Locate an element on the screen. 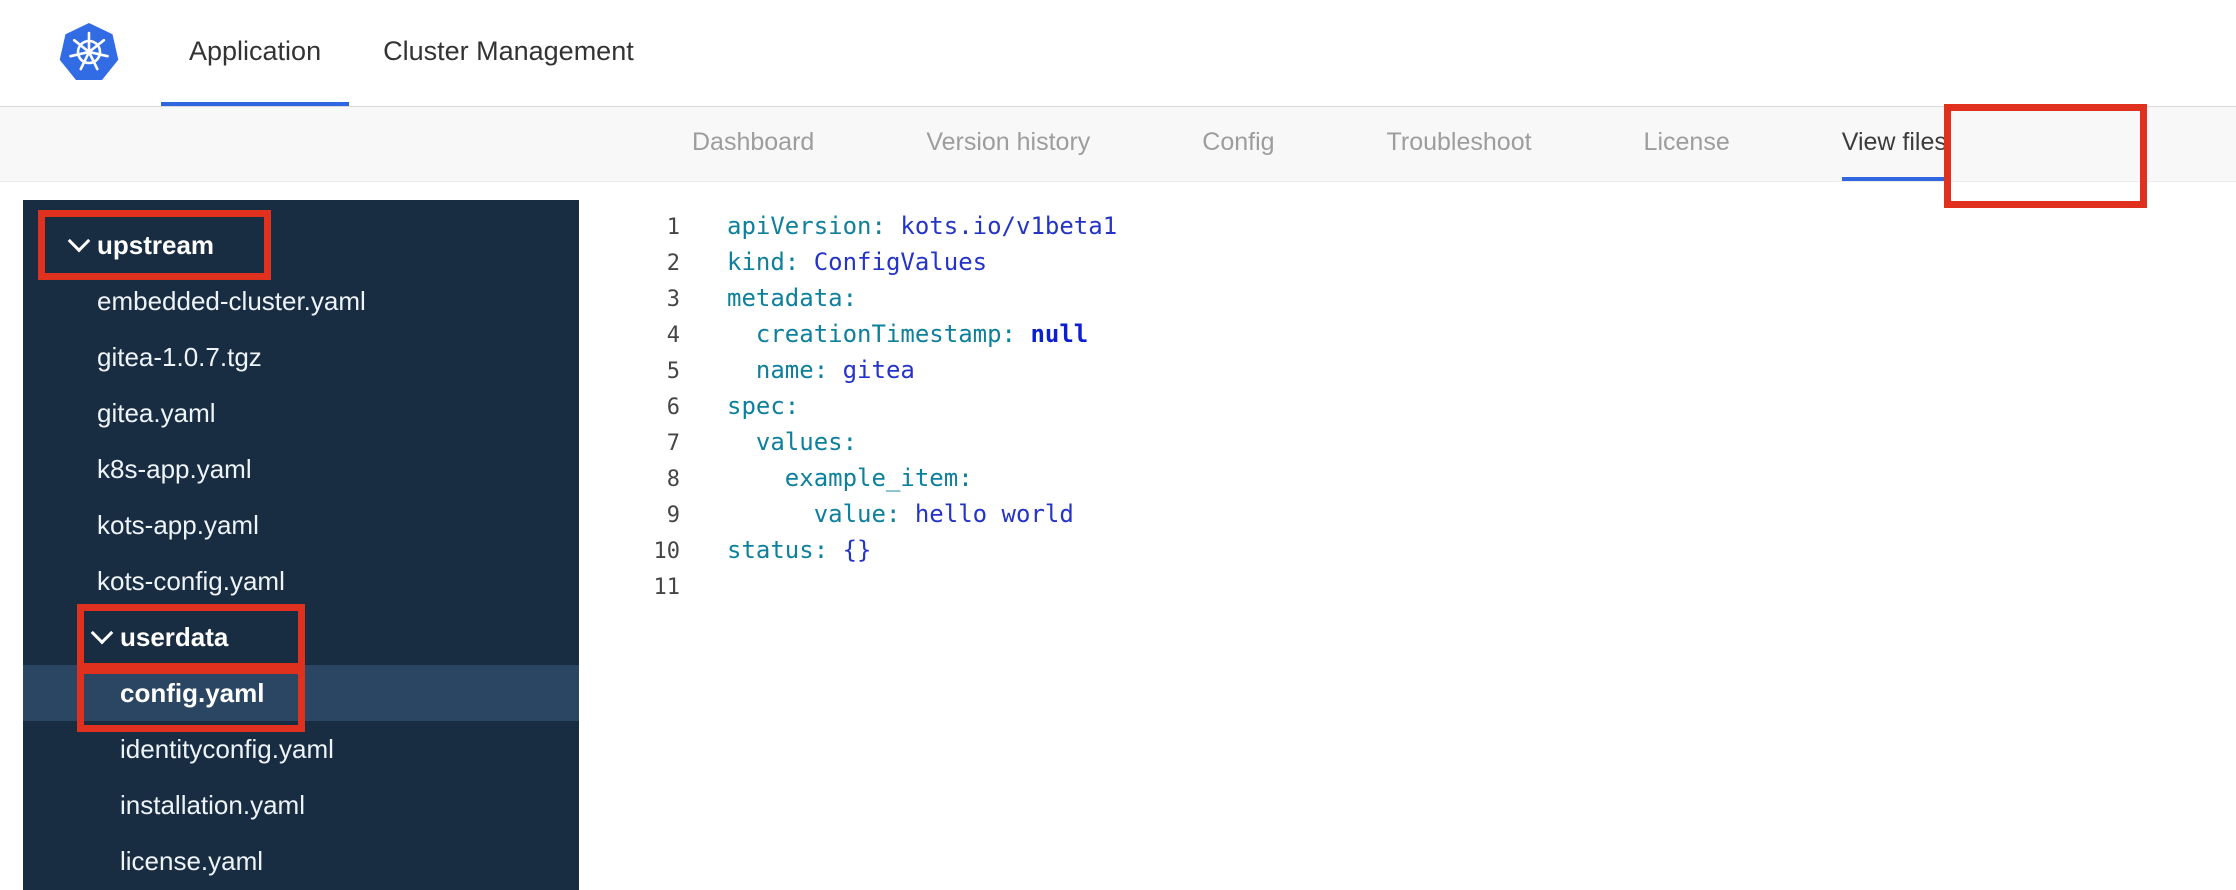 Image resolution: width=2236 pixels, height=890 pixels. tree-label: kots-app.yaml is located at coordinates (178, 524).